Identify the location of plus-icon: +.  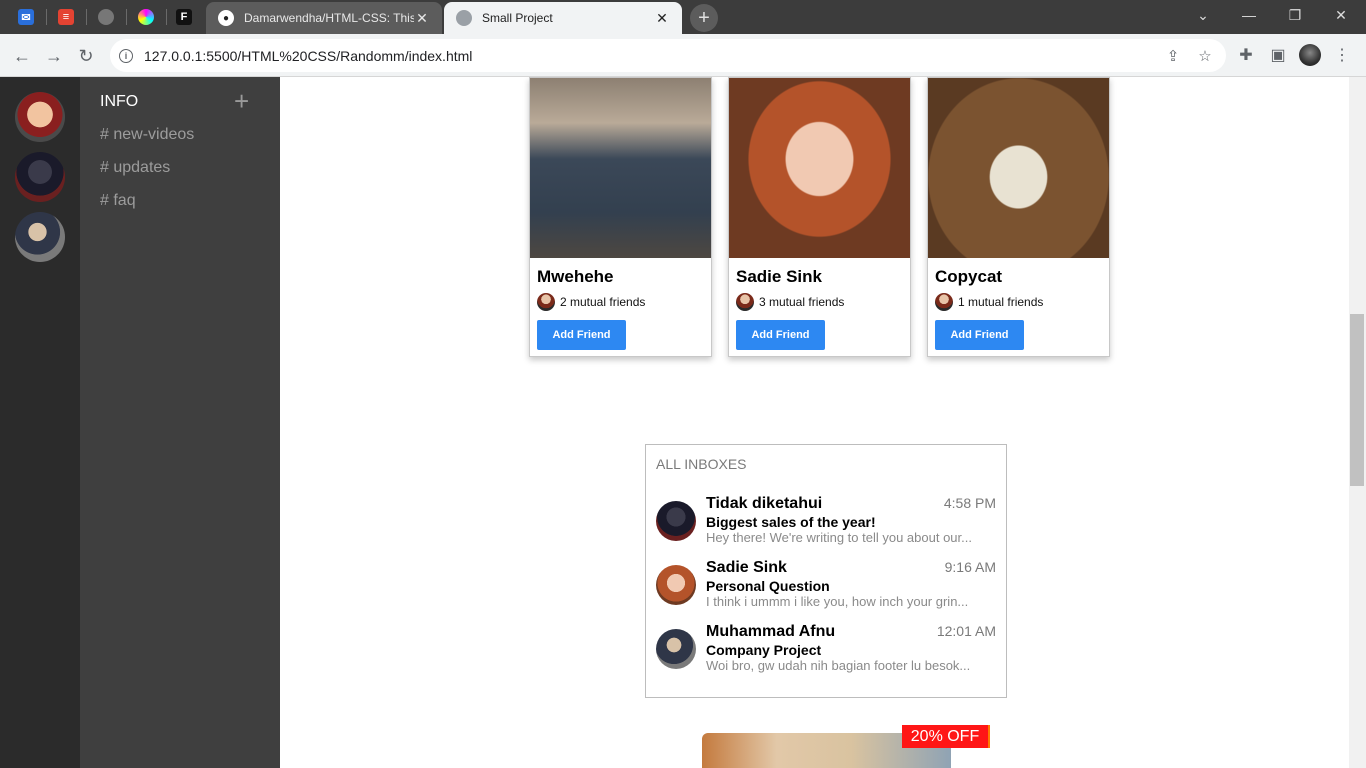
(241, 101).